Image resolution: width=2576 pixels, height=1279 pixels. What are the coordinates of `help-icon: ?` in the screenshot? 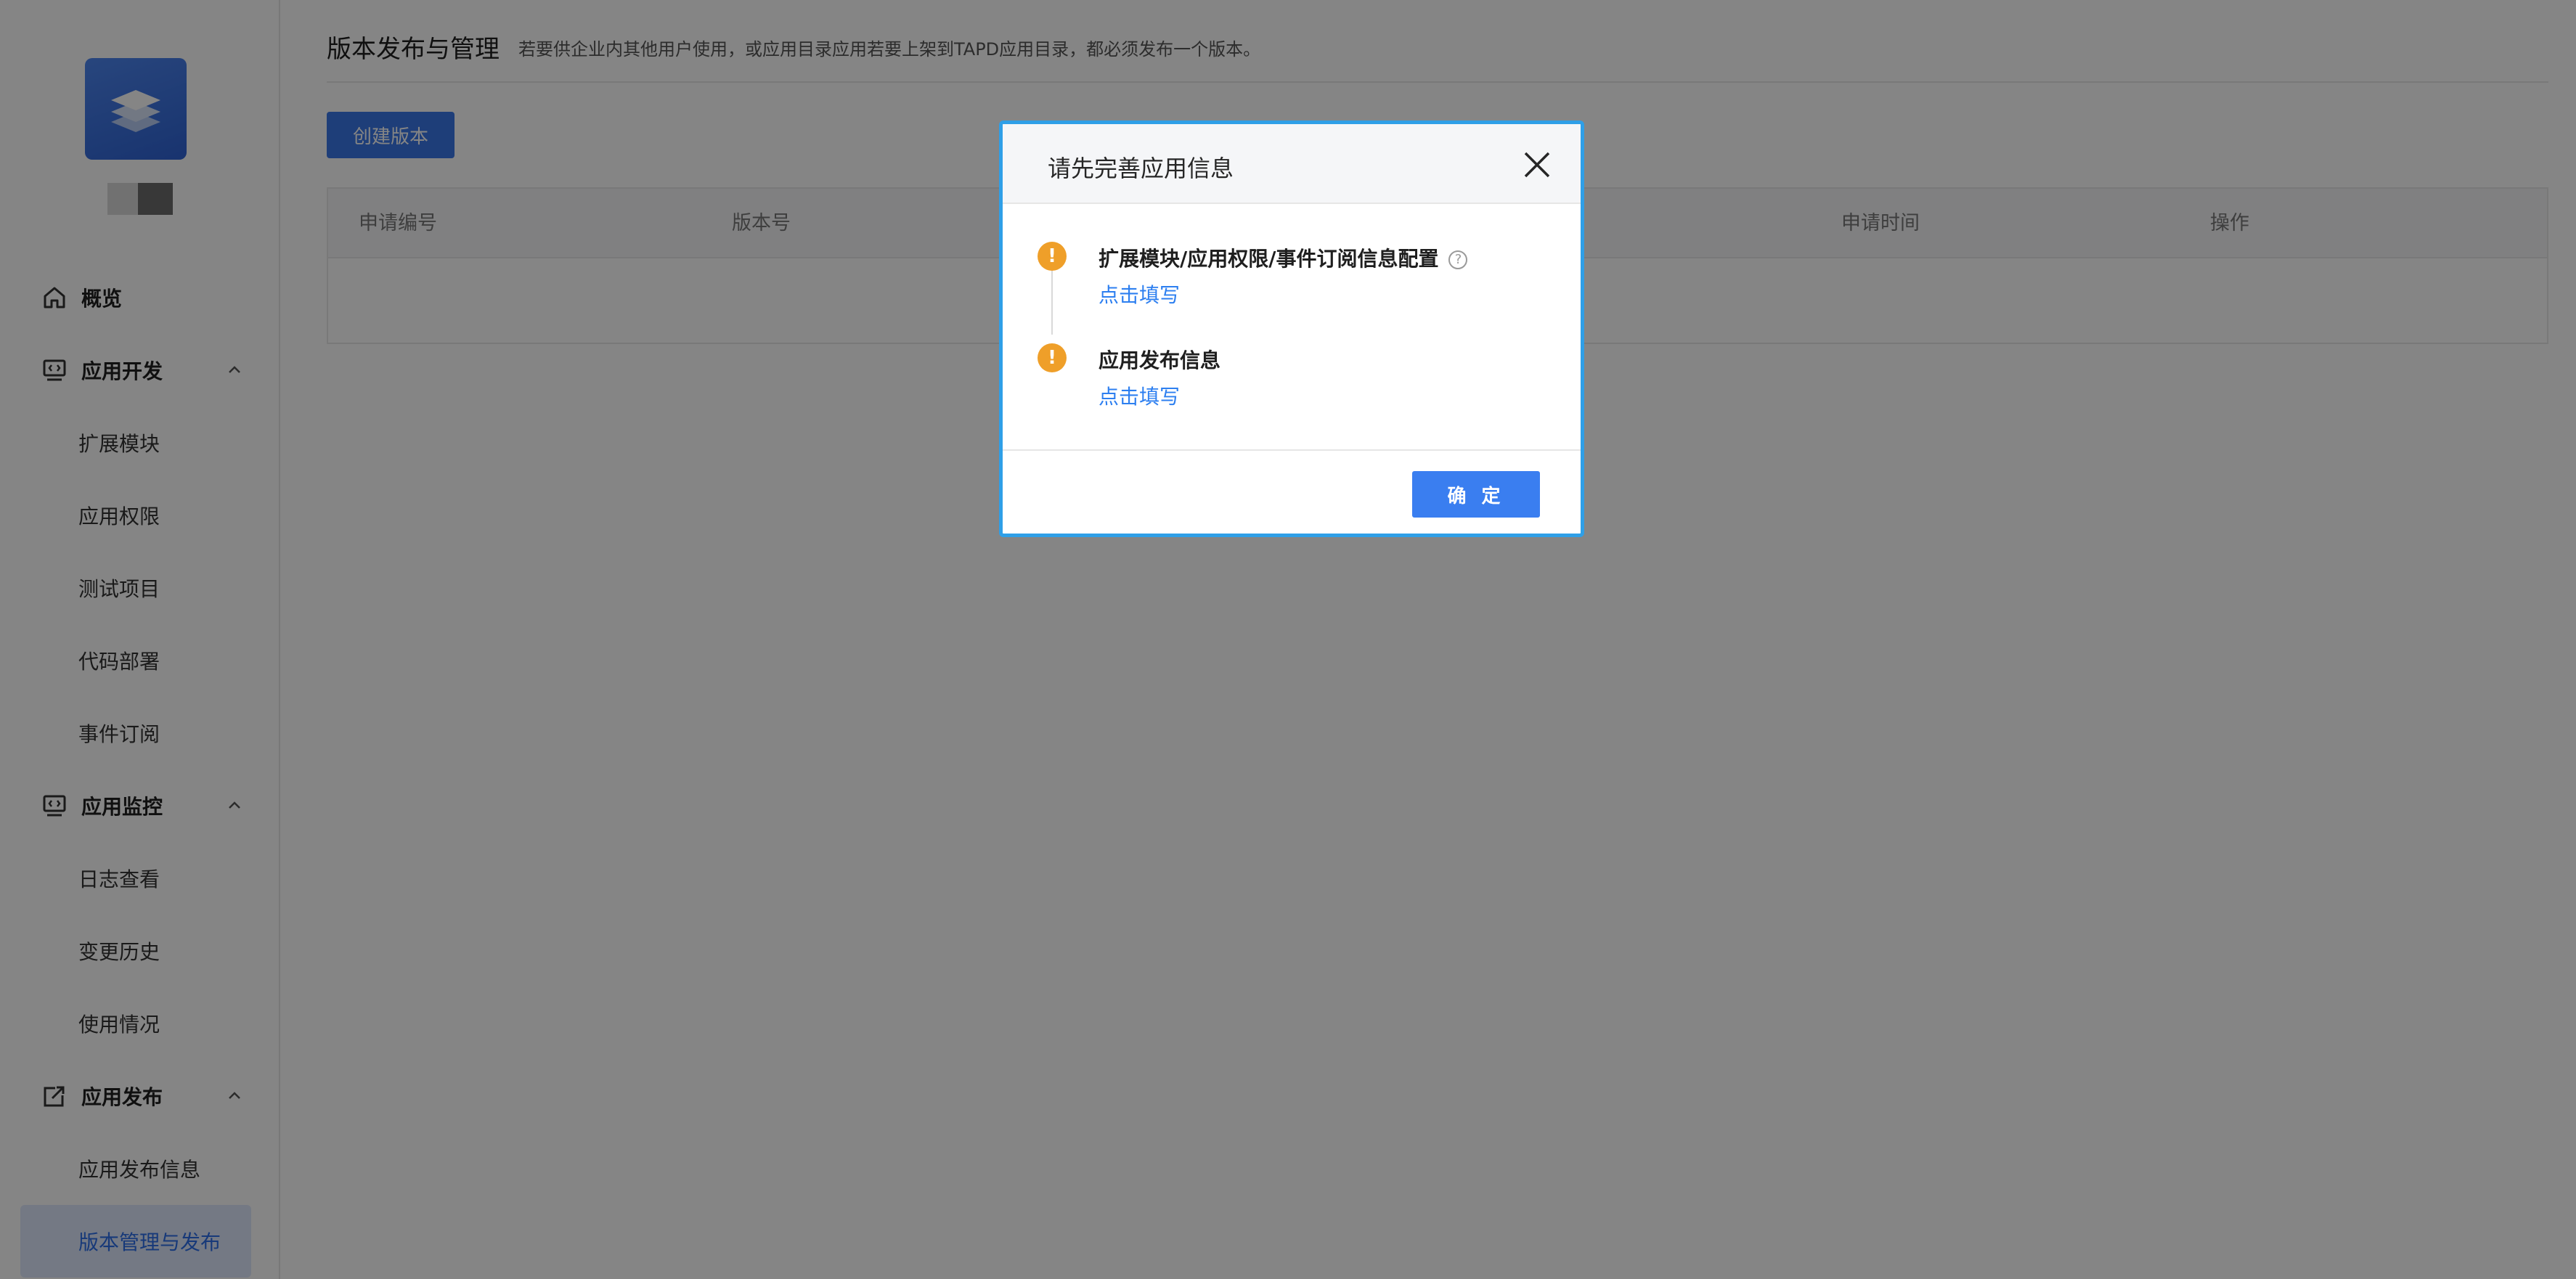 It's located at (1458, 259).